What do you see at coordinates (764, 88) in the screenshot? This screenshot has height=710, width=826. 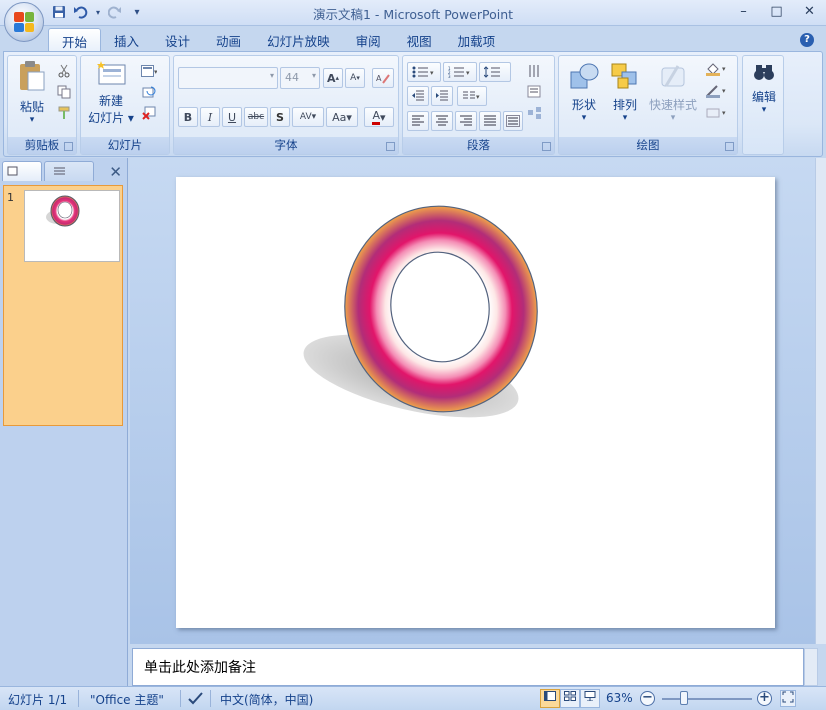 I see `editing-button: 编辑 ▾` at bounding box center [764, 88].